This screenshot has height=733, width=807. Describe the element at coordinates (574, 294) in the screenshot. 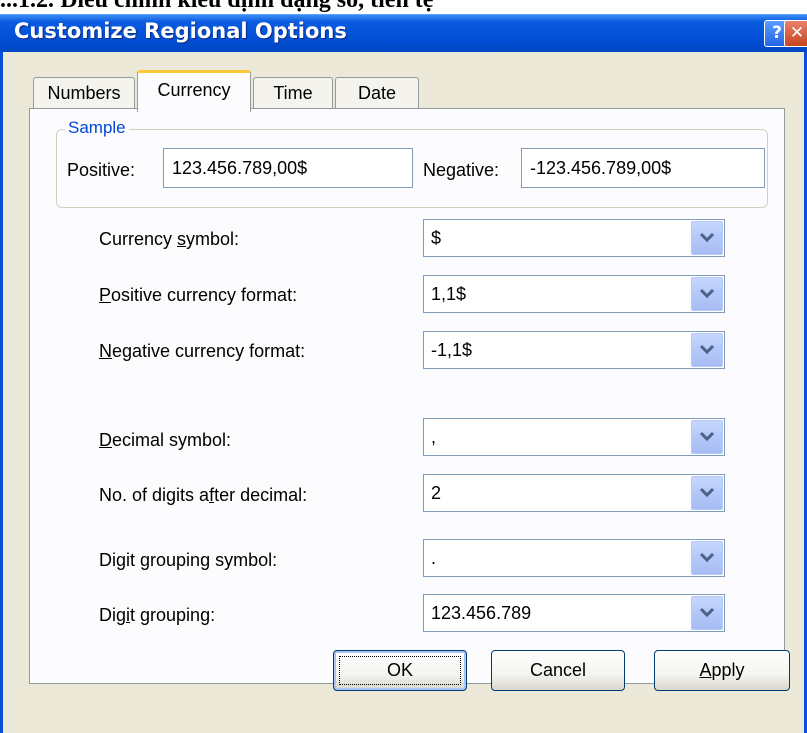

I see `positive-format-dropdown: 1,1$` at that location.